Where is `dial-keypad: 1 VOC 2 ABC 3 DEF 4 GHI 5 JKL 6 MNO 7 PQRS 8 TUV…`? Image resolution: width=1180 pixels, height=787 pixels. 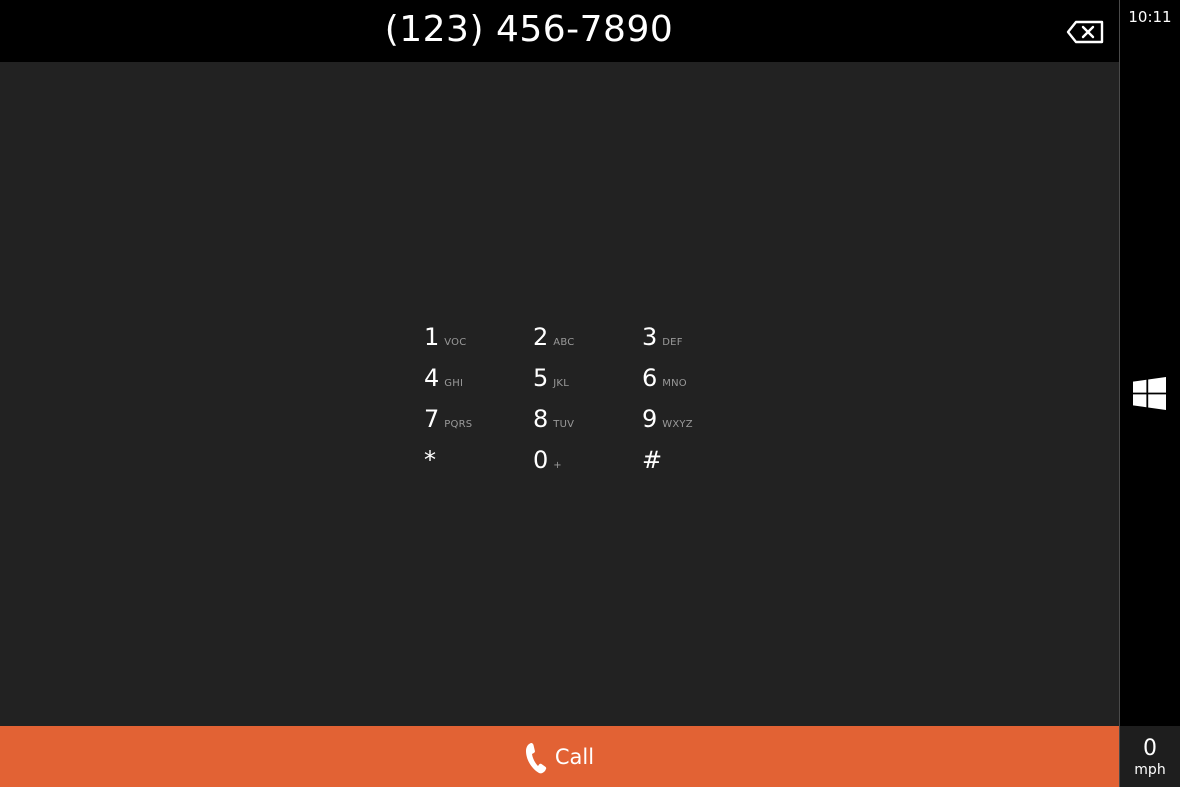 dial-keypad: 1 VOC 2 ABC 3 DEF 4 GHI 5 JKL 6 MNO 7 PQRS 8 TUV… is located at coordinates (574, 402).